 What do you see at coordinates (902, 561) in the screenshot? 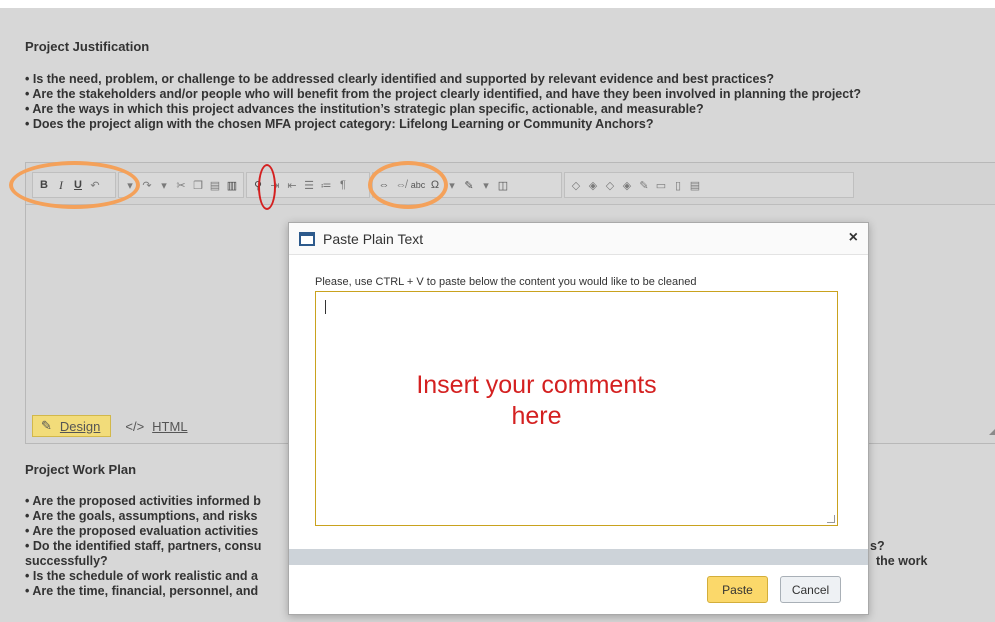
I see `work-plan-bullet-fragment: the work` at bounding box center [902, 561].